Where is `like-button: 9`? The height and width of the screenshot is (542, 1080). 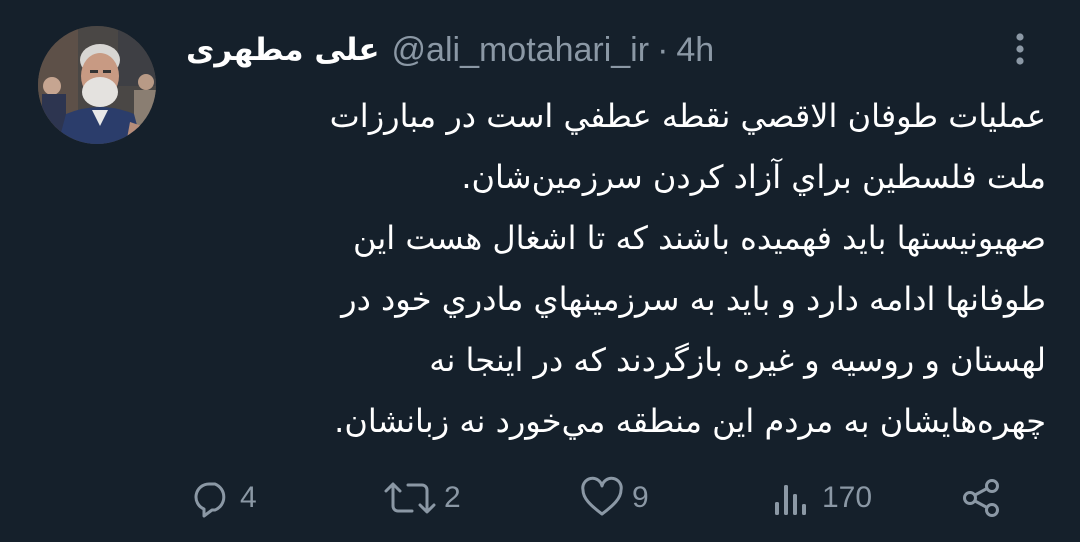
like-button: 9 is located at coordinates (613, 498).